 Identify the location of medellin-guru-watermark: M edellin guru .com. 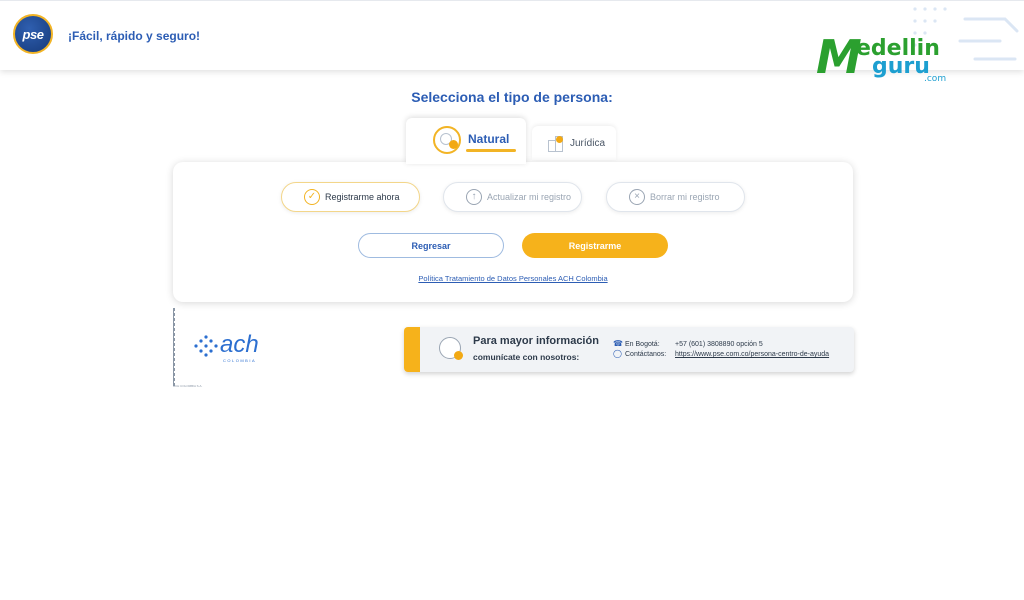
(882, 59).